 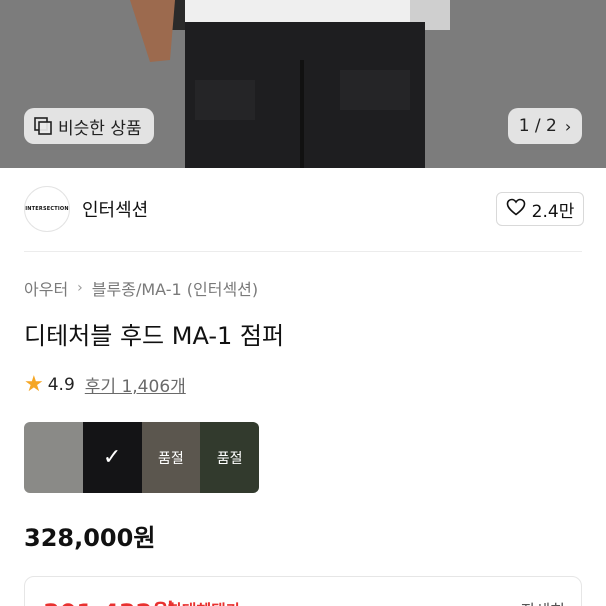 I want to click on check-icon: ✓, so click(x=112, y=457).